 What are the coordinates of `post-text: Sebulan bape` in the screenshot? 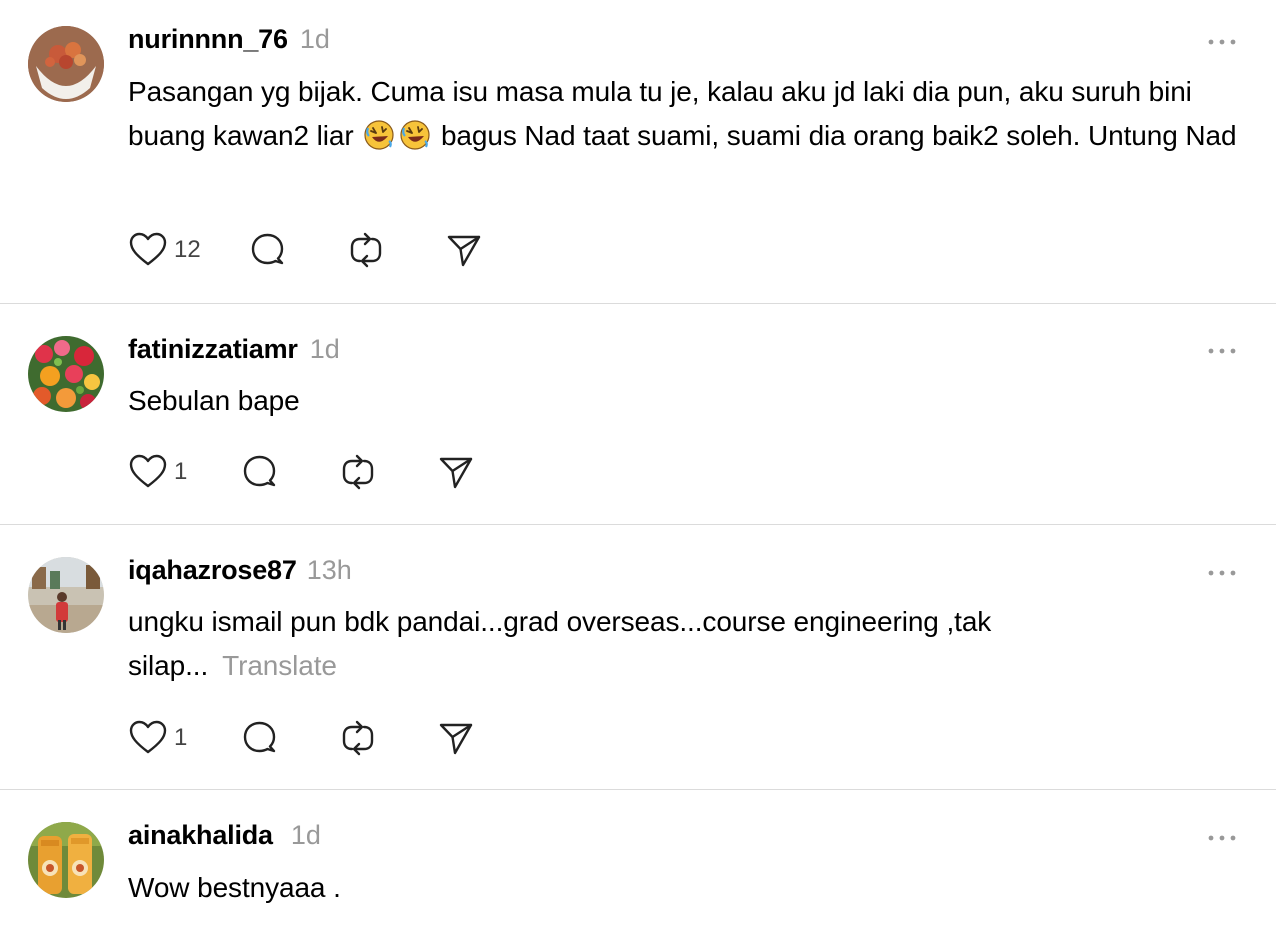 It's located at (688, 401).